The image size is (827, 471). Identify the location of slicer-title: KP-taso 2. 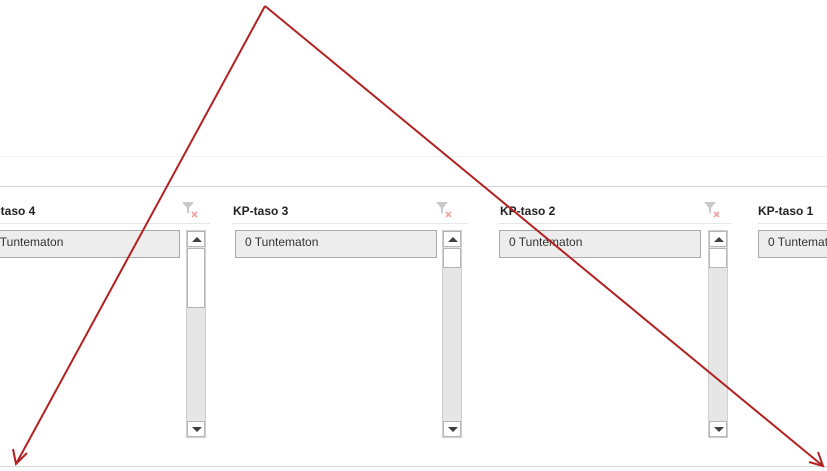
(528, 211).